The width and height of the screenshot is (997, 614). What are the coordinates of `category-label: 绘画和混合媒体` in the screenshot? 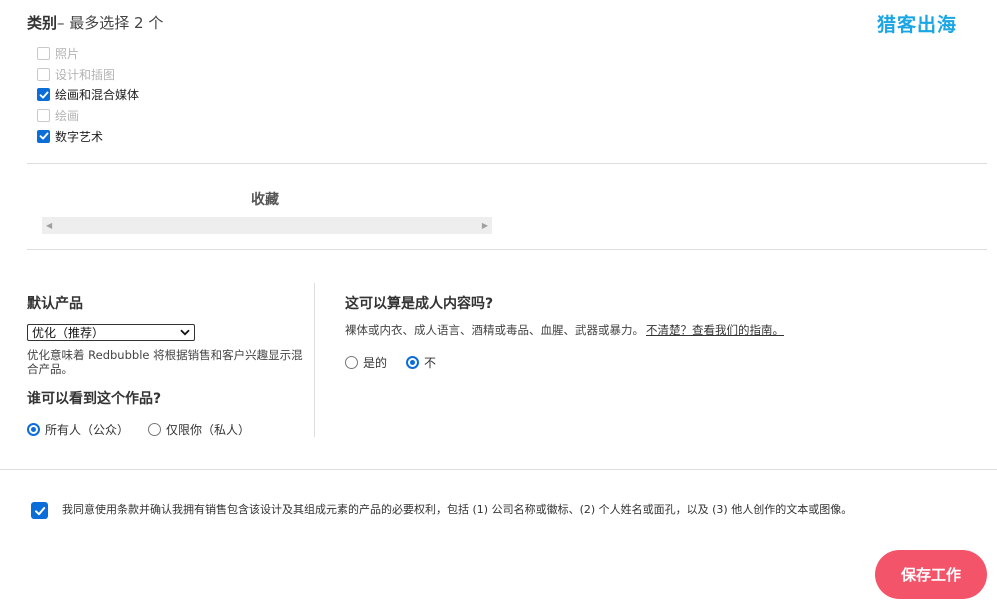 It's located at (97, 95).